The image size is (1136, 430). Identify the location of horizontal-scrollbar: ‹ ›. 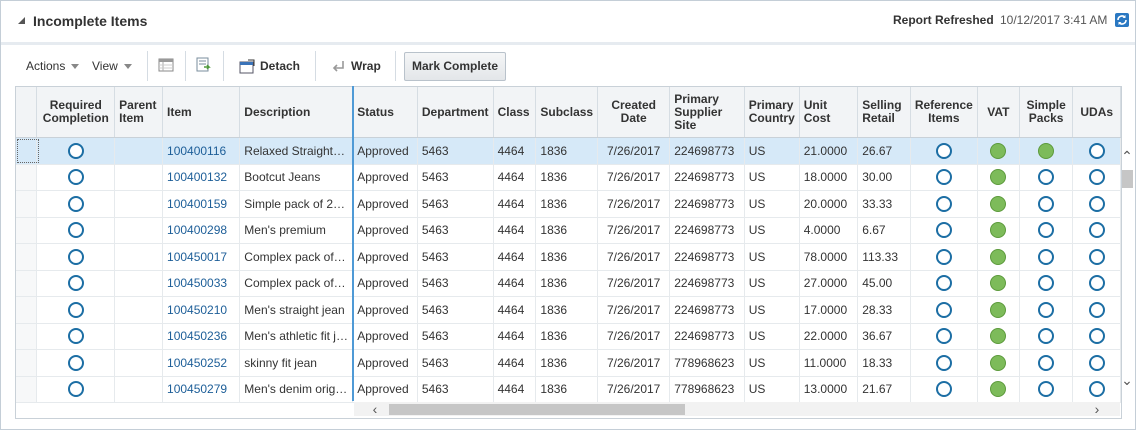
(737, 409).